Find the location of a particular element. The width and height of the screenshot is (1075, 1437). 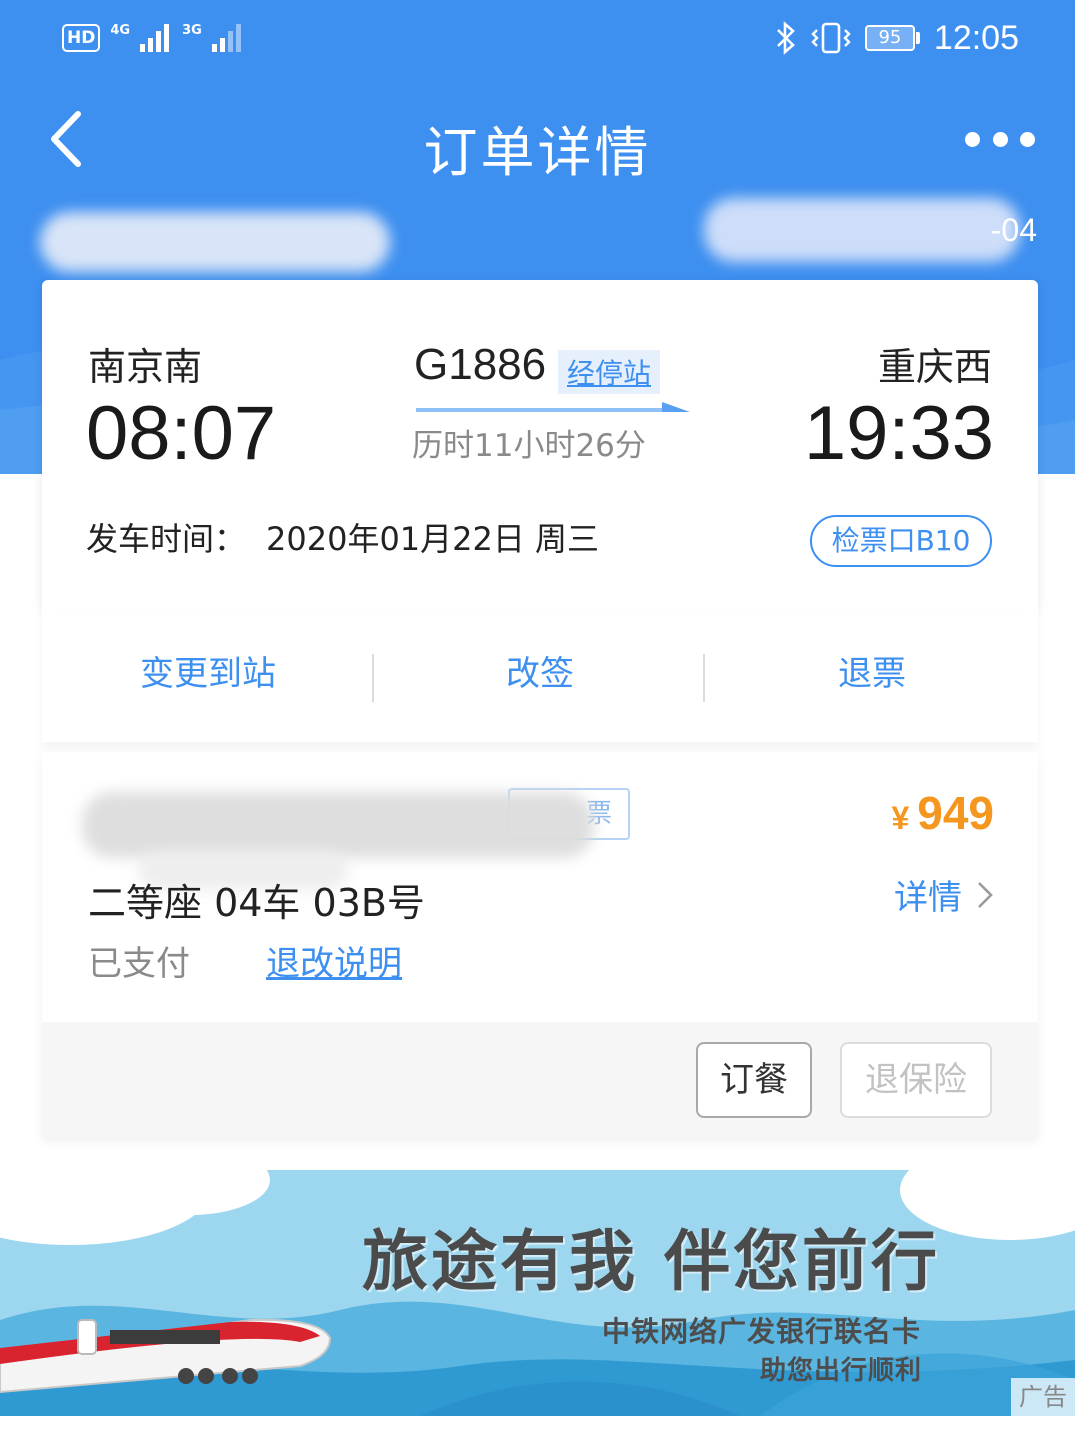

vibrate-icon is located at coordinates (831, 38).